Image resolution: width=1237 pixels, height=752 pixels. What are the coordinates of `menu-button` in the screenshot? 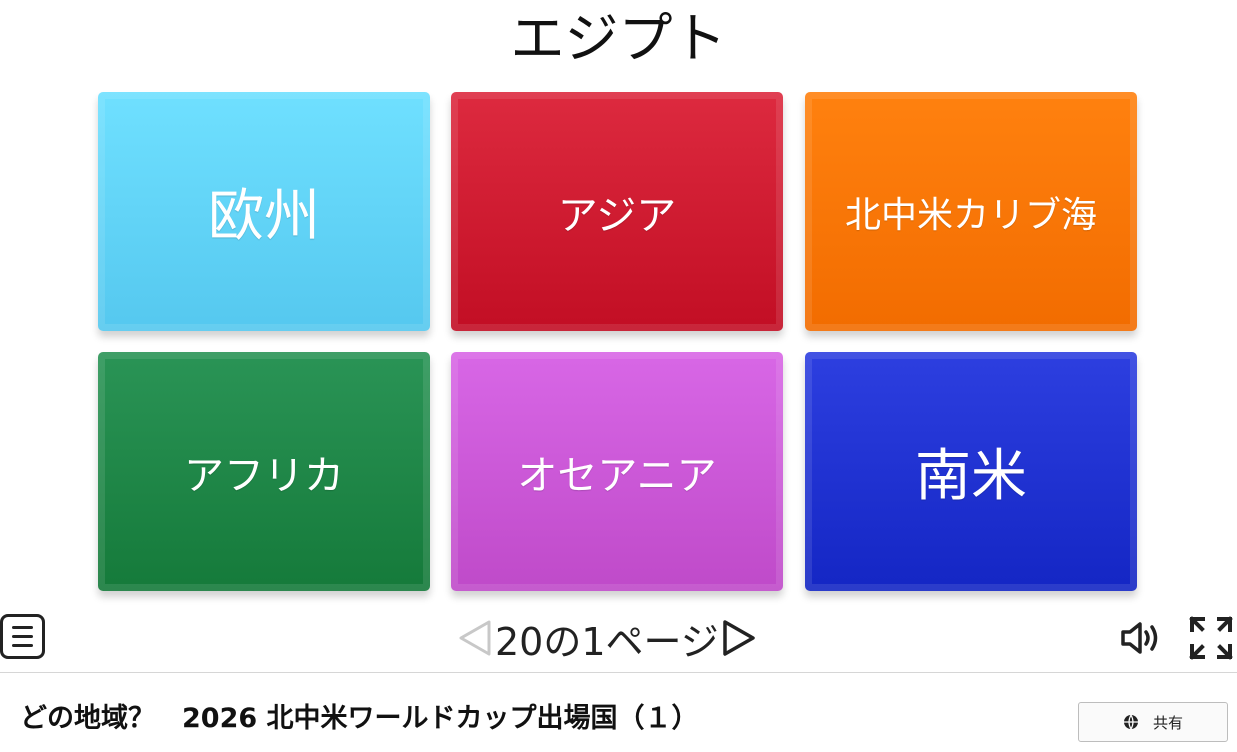 It's located at (22, 636).